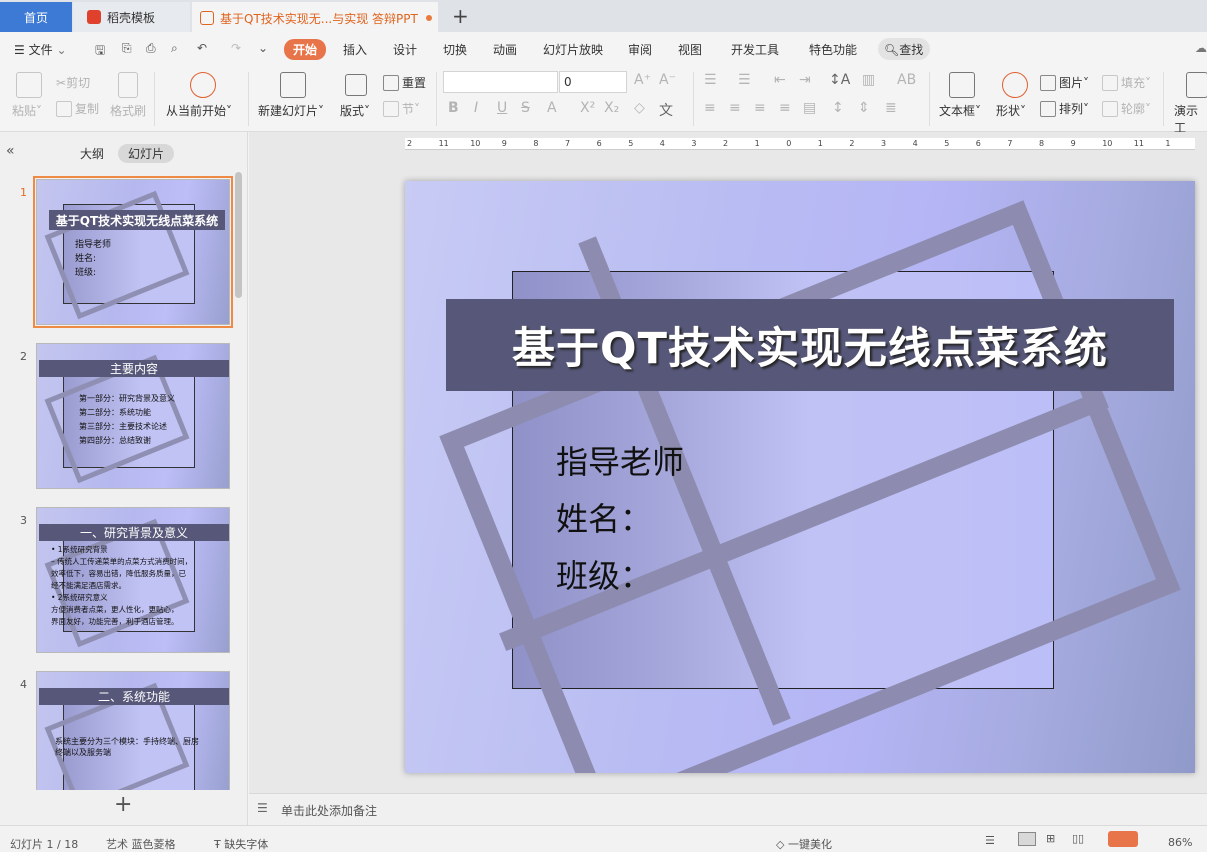  What do you see at coordinates (476, 108) in the screenshot?
I see `italic-icon: I` at bounding box center [476, 108].